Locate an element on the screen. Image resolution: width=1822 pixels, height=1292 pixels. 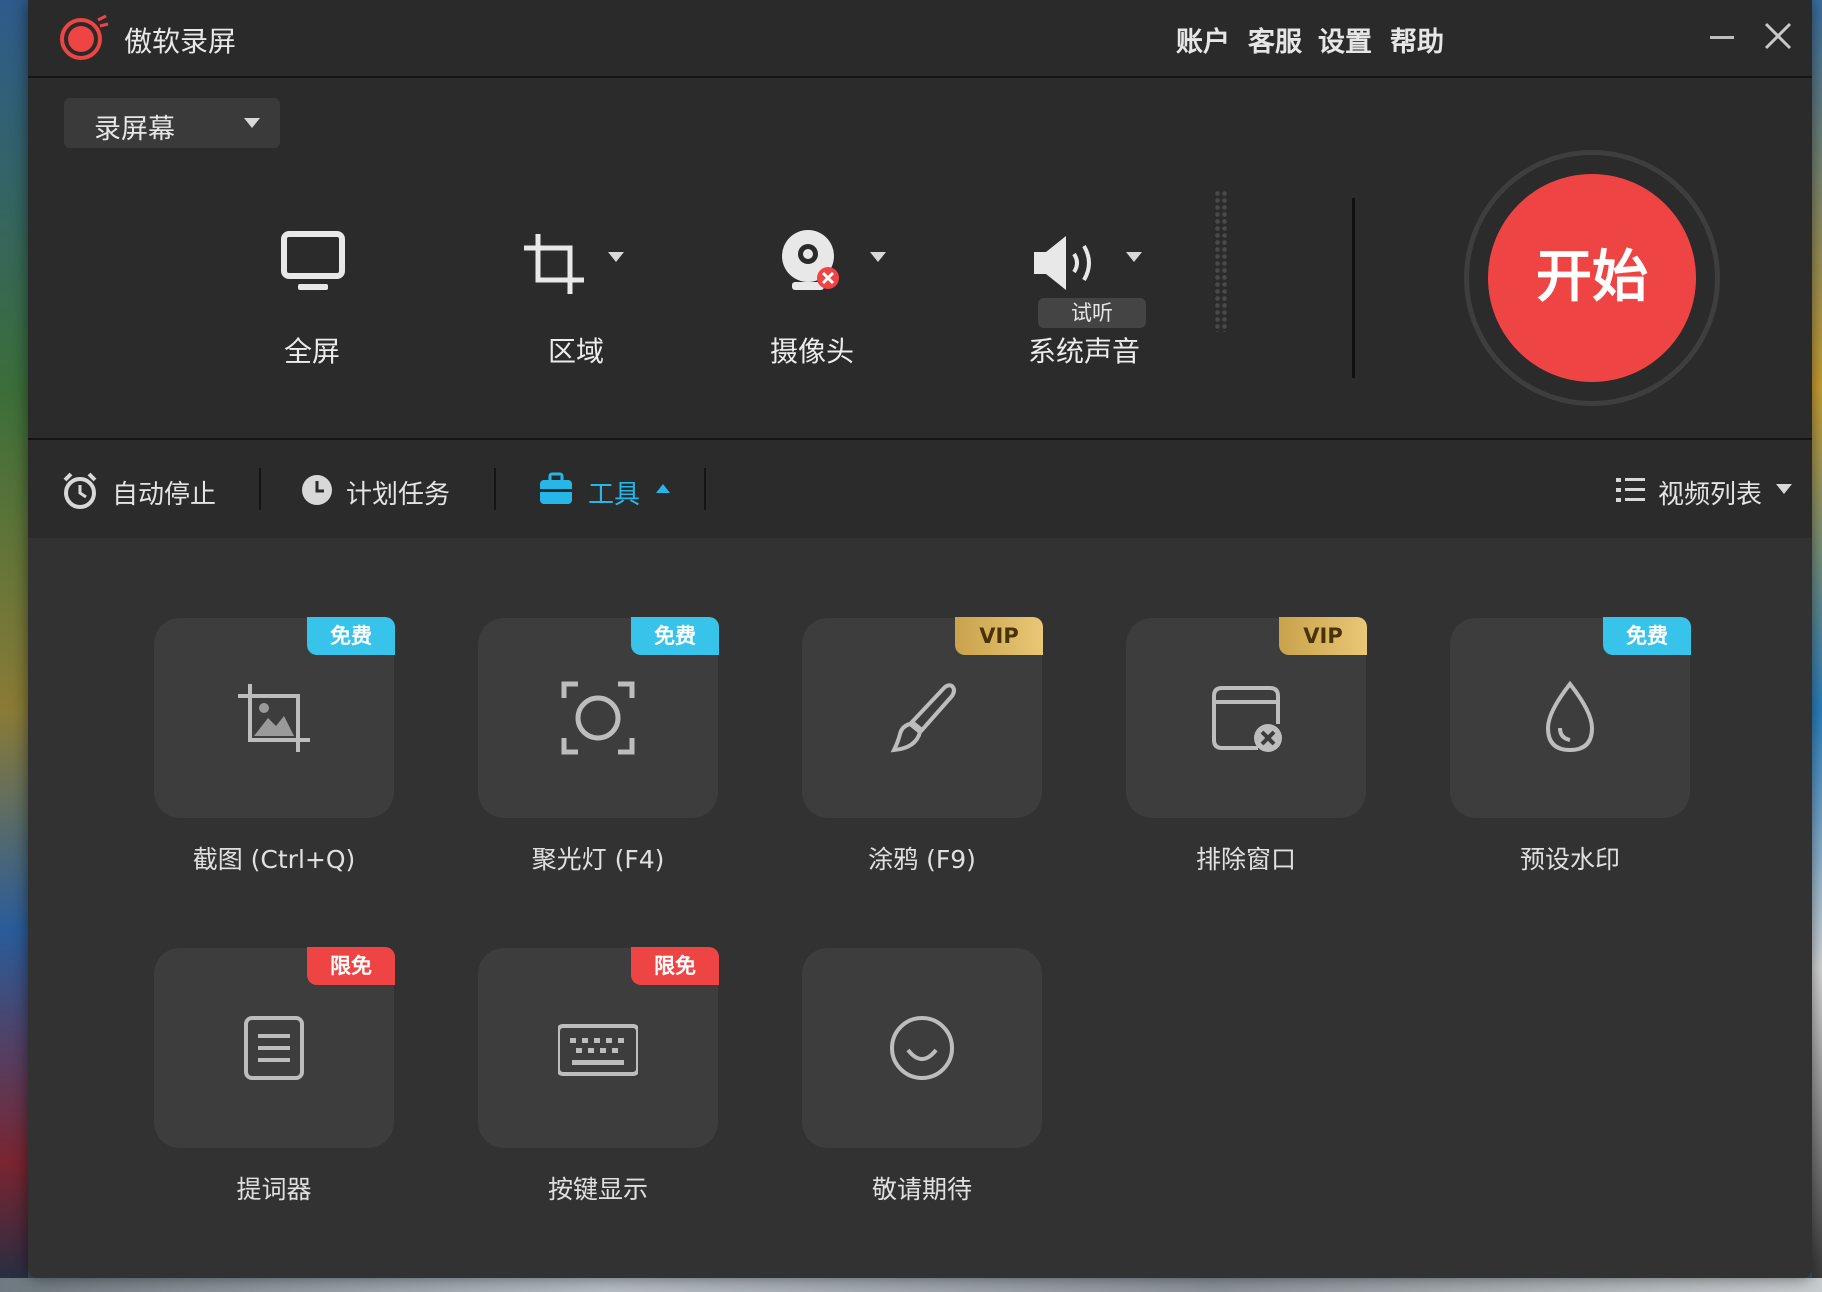
vertical-divider is located at coordinates (1353, 288).